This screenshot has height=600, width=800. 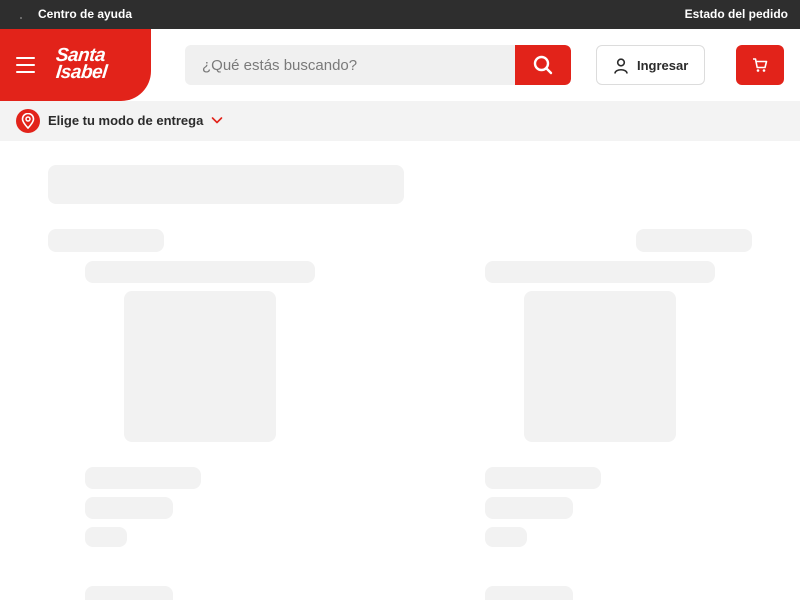 What do you see at coordinates (400, 121) in the screenshot?
I see `delivery-mode-bar: Elige tu modo de entrega` at bounding box center [400, 121].